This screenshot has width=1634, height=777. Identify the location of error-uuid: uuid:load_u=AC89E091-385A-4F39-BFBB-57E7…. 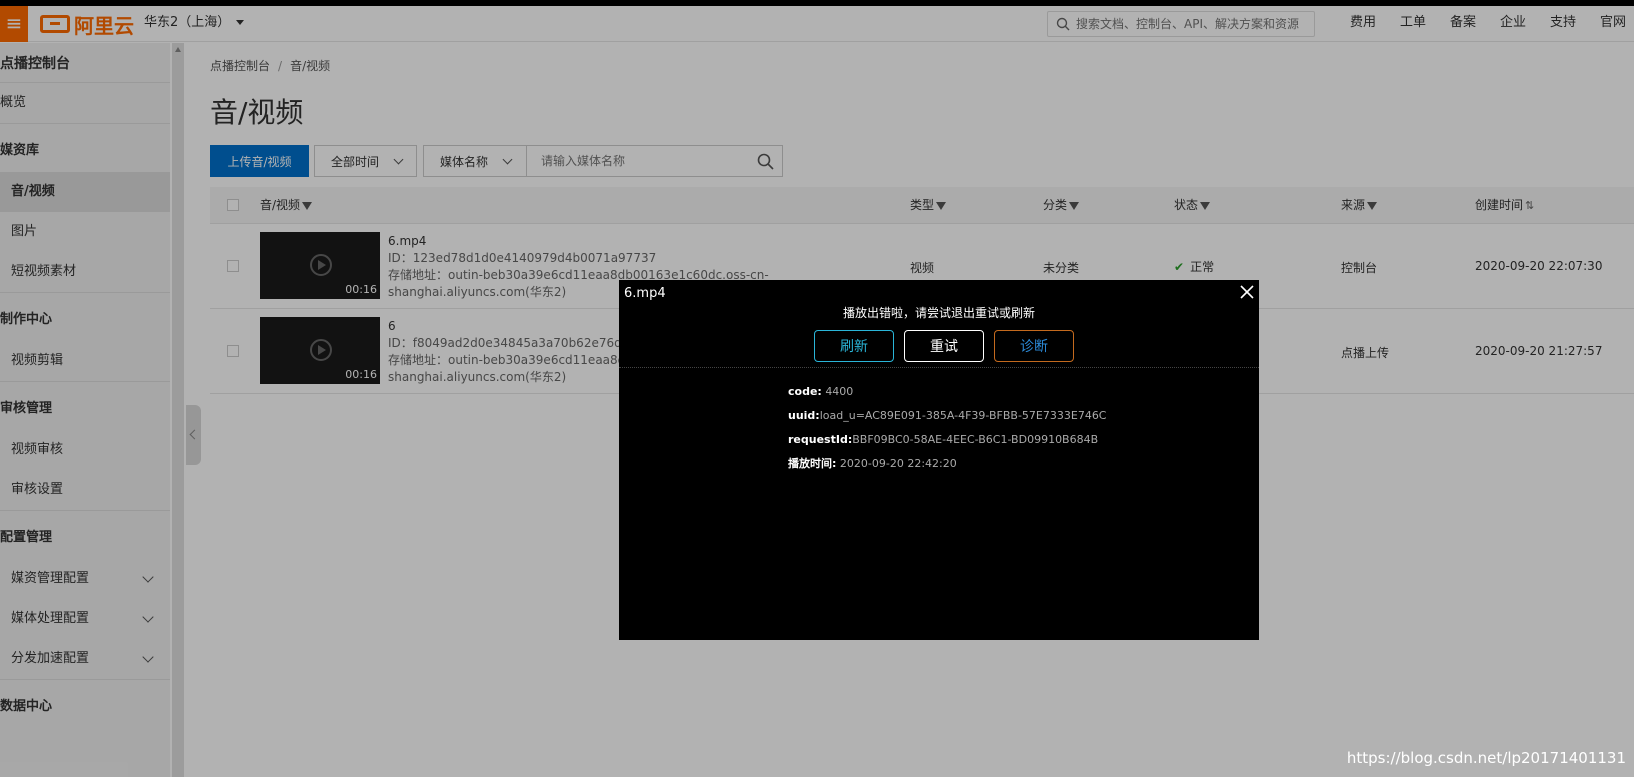
(947, 415).